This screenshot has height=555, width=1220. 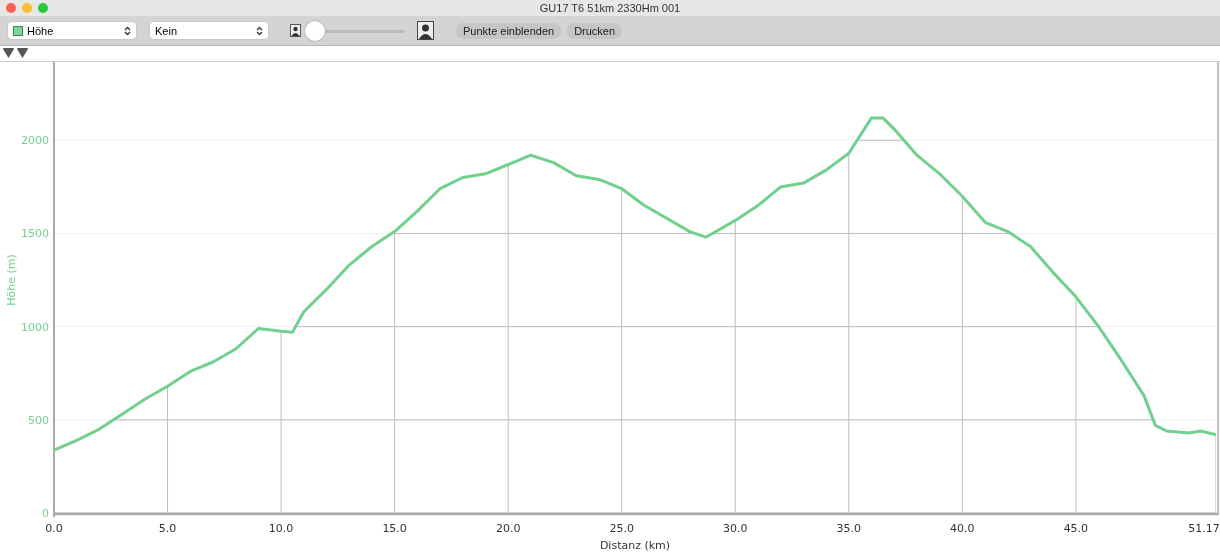 I want to click on x-tick-label: 10.0, so click(x=281, y=528).